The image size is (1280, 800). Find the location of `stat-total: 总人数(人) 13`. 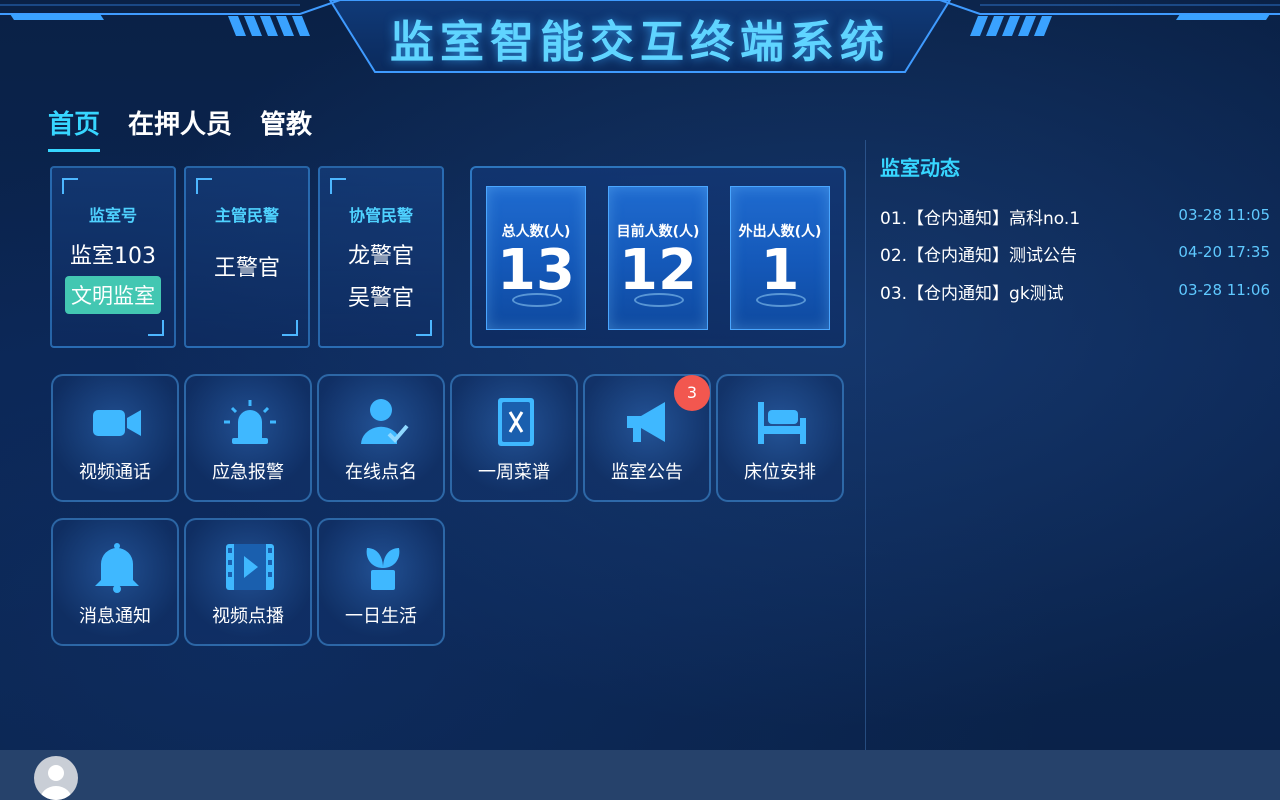

stat-total: 总人数(人) 13 is located at coordinates (536, 258).